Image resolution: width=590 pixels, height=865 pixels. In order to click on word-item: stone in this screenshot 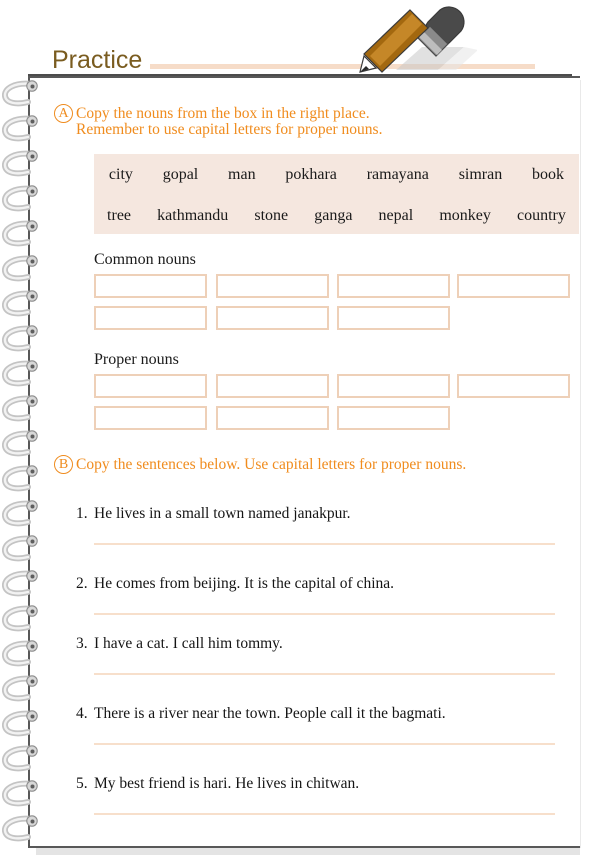, I will do `click(271, 215)`.